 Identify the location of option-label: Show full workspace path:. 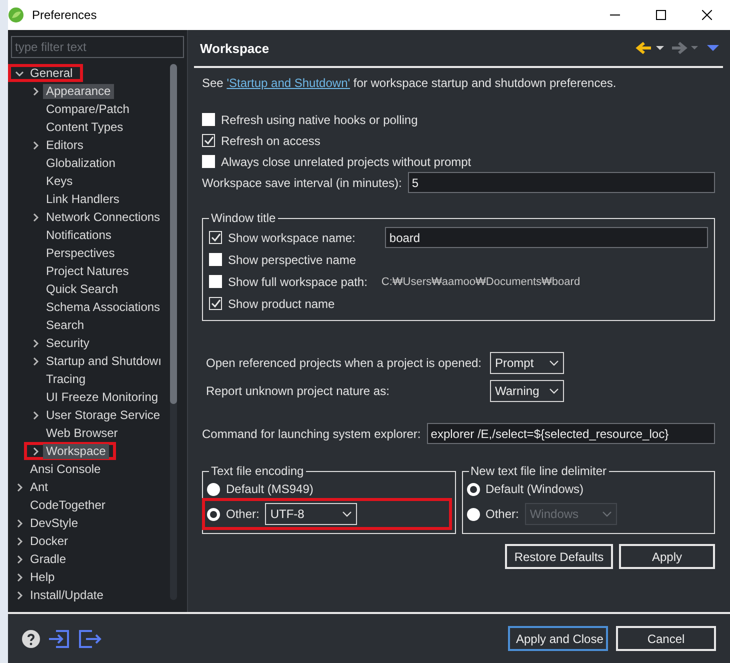
(298, 281).